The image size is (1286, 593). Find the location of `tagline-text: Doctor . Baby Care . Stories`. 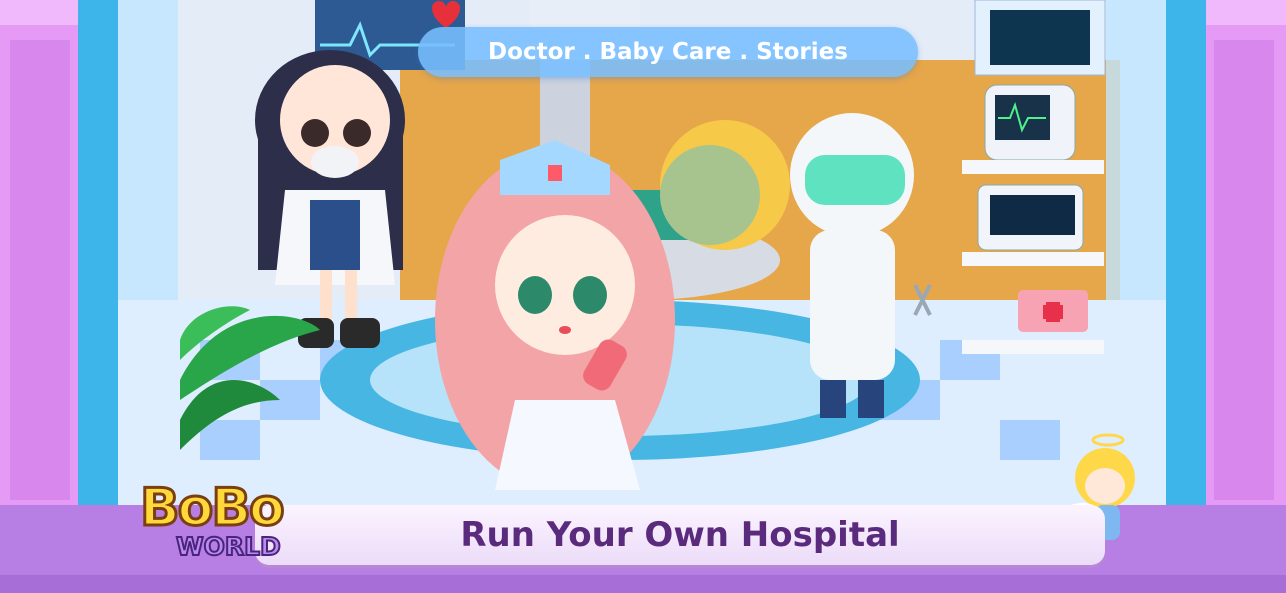

tagline-text: Doctor . Baby Care . Stories is located at coordinates (668, 52).